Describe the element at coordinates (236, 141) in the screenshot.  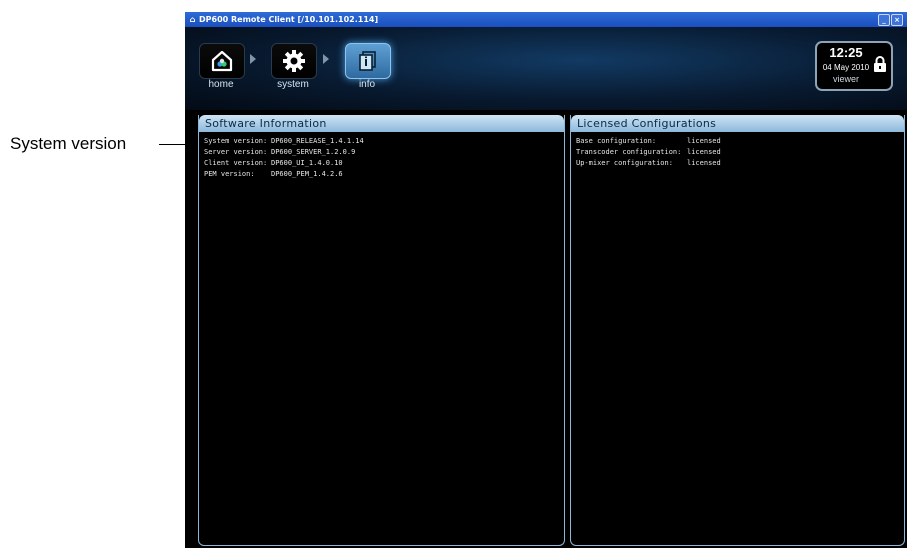
I see `row-key: System version:` at that location.